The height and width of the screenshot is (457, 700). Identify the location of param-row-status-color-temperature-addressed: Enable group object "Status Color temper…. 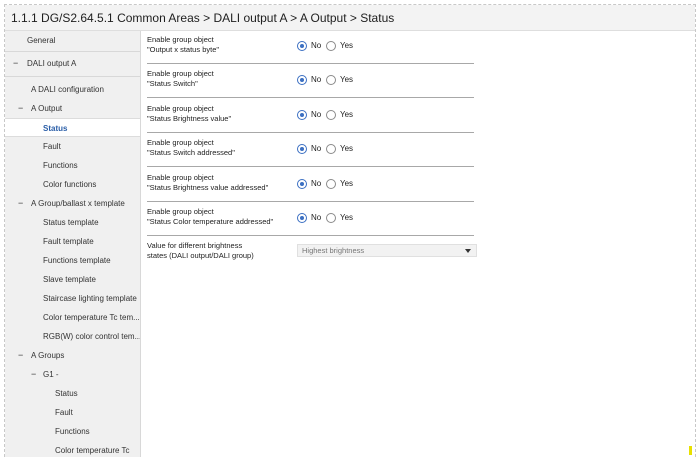
(310, 221).